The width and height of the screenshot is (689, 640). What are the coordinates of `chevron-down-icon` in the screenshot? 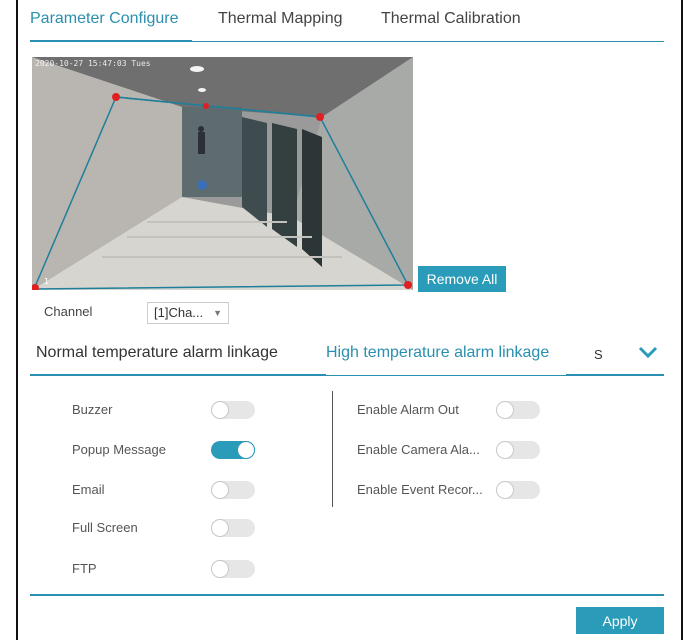 It's located at (648, 352).